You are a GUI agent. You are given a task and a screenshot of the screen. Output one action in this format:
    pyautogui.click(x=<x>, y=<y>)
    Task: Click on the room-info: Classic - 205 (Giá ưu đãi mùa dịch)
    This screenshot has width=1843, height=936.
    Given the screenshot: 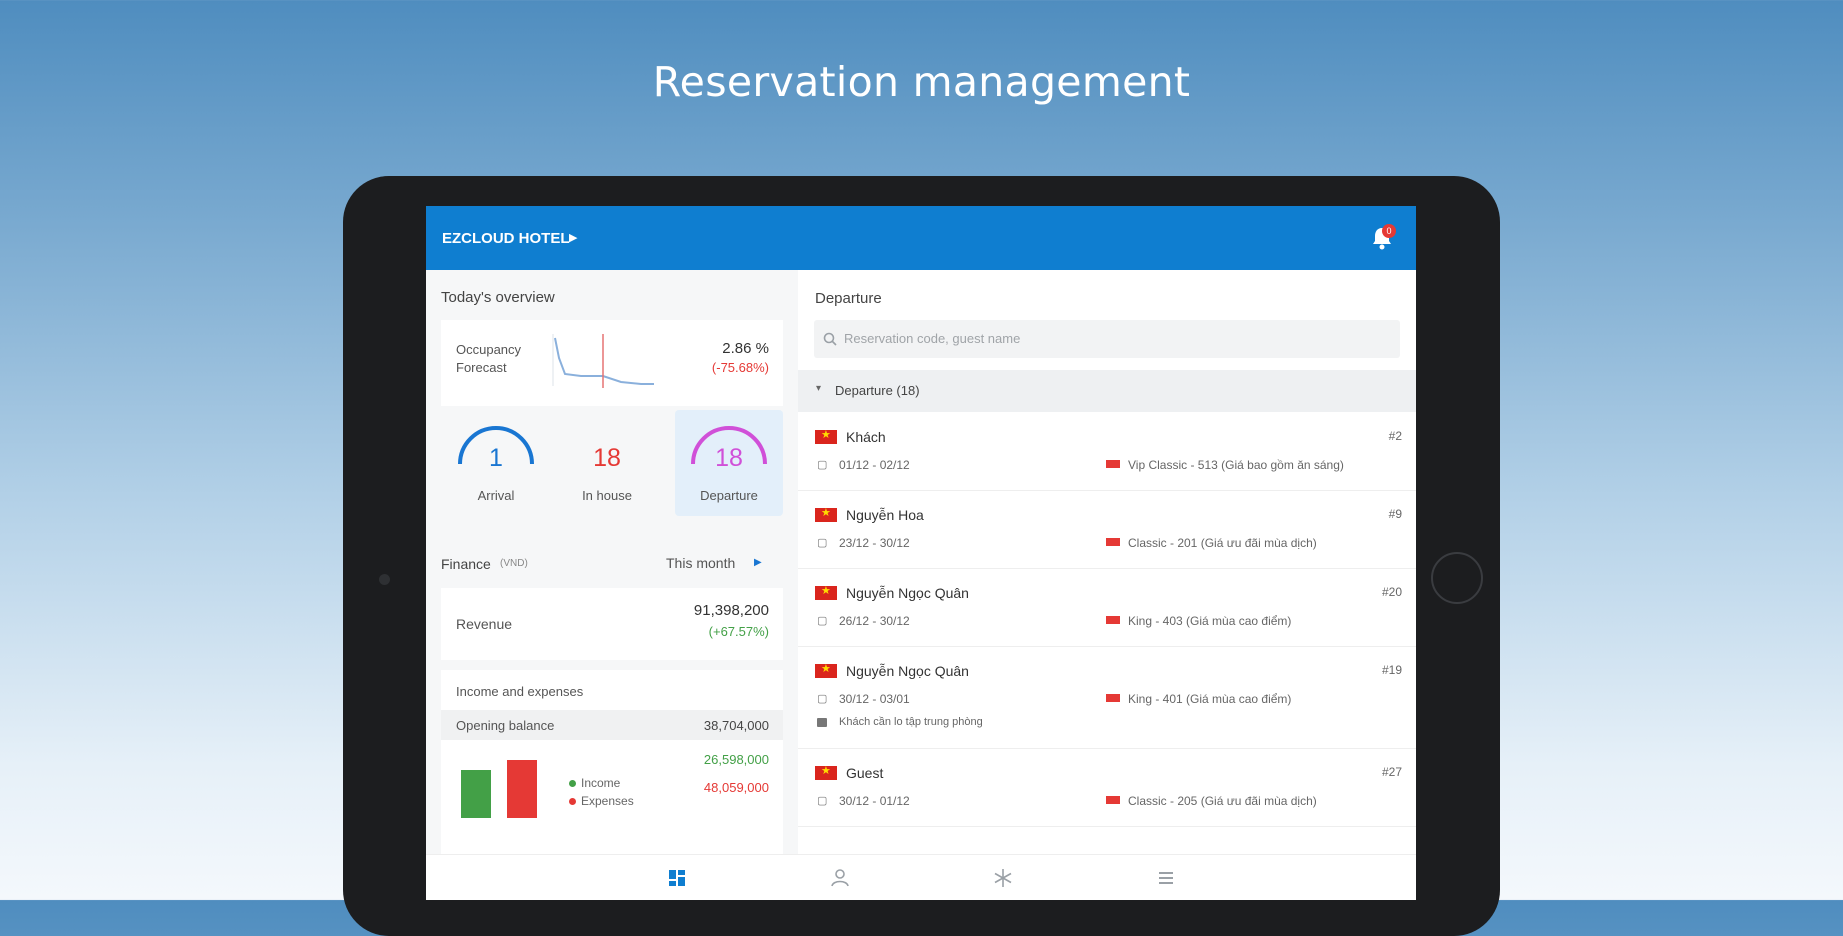 What is the action you would take?
    pyautogui.click(x=1222, y=801)
    